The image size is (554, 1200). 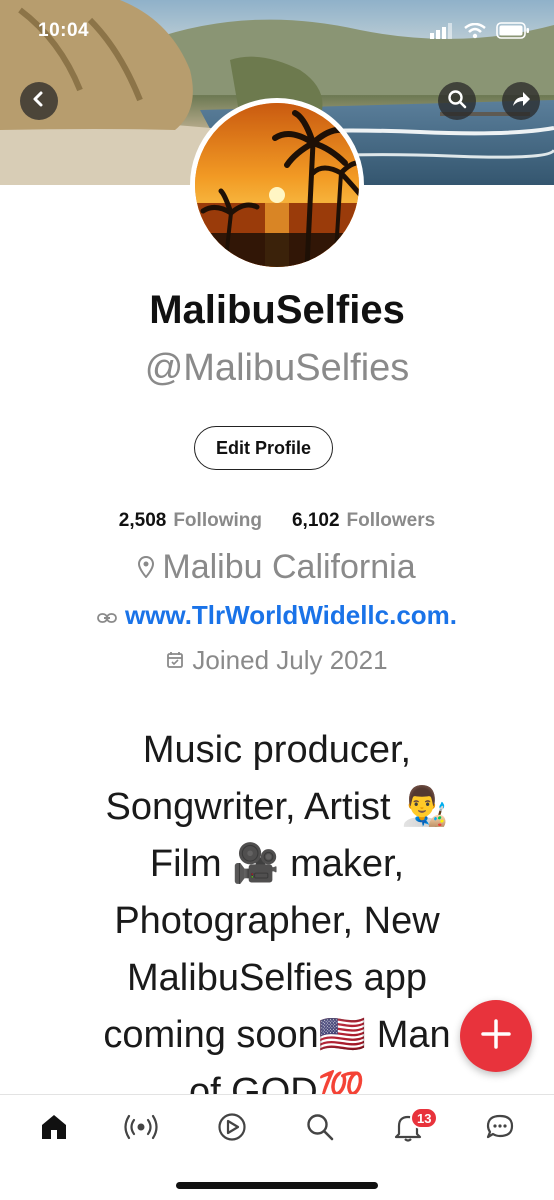 I want to click on location-pin-icon, so click(x=146, y=567).